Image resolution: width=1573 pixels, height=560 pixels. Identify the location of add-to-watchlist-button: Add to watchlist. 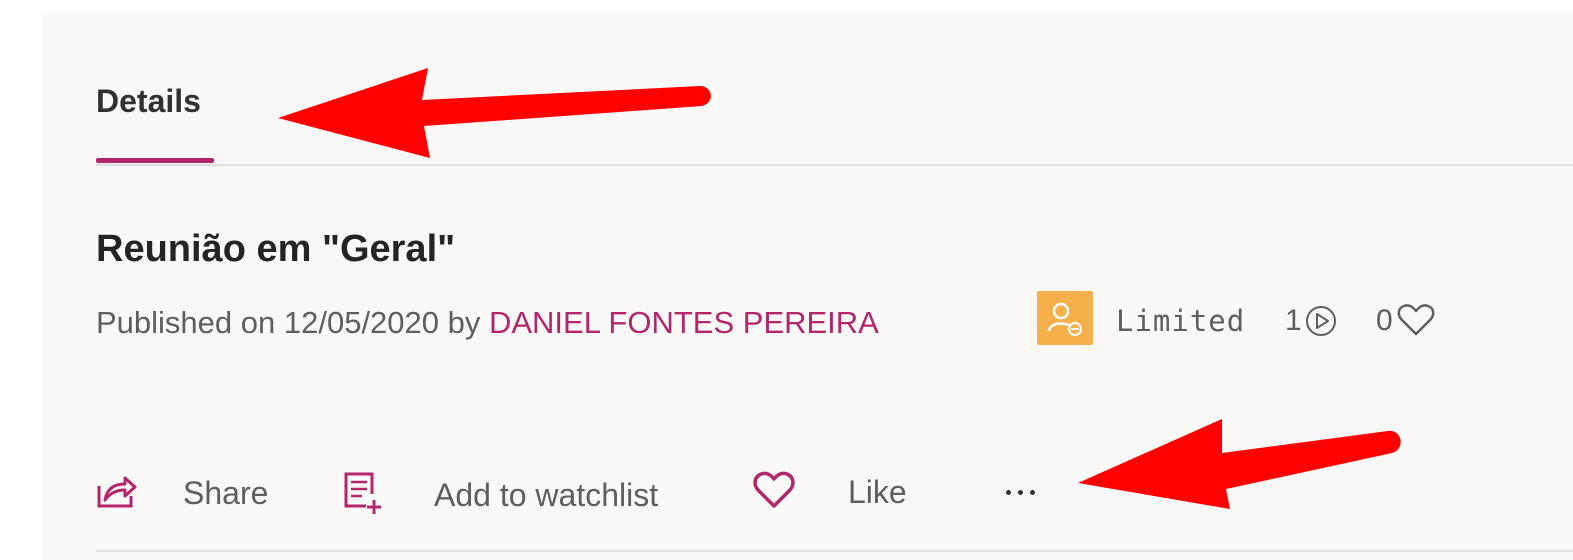
(499, 495).